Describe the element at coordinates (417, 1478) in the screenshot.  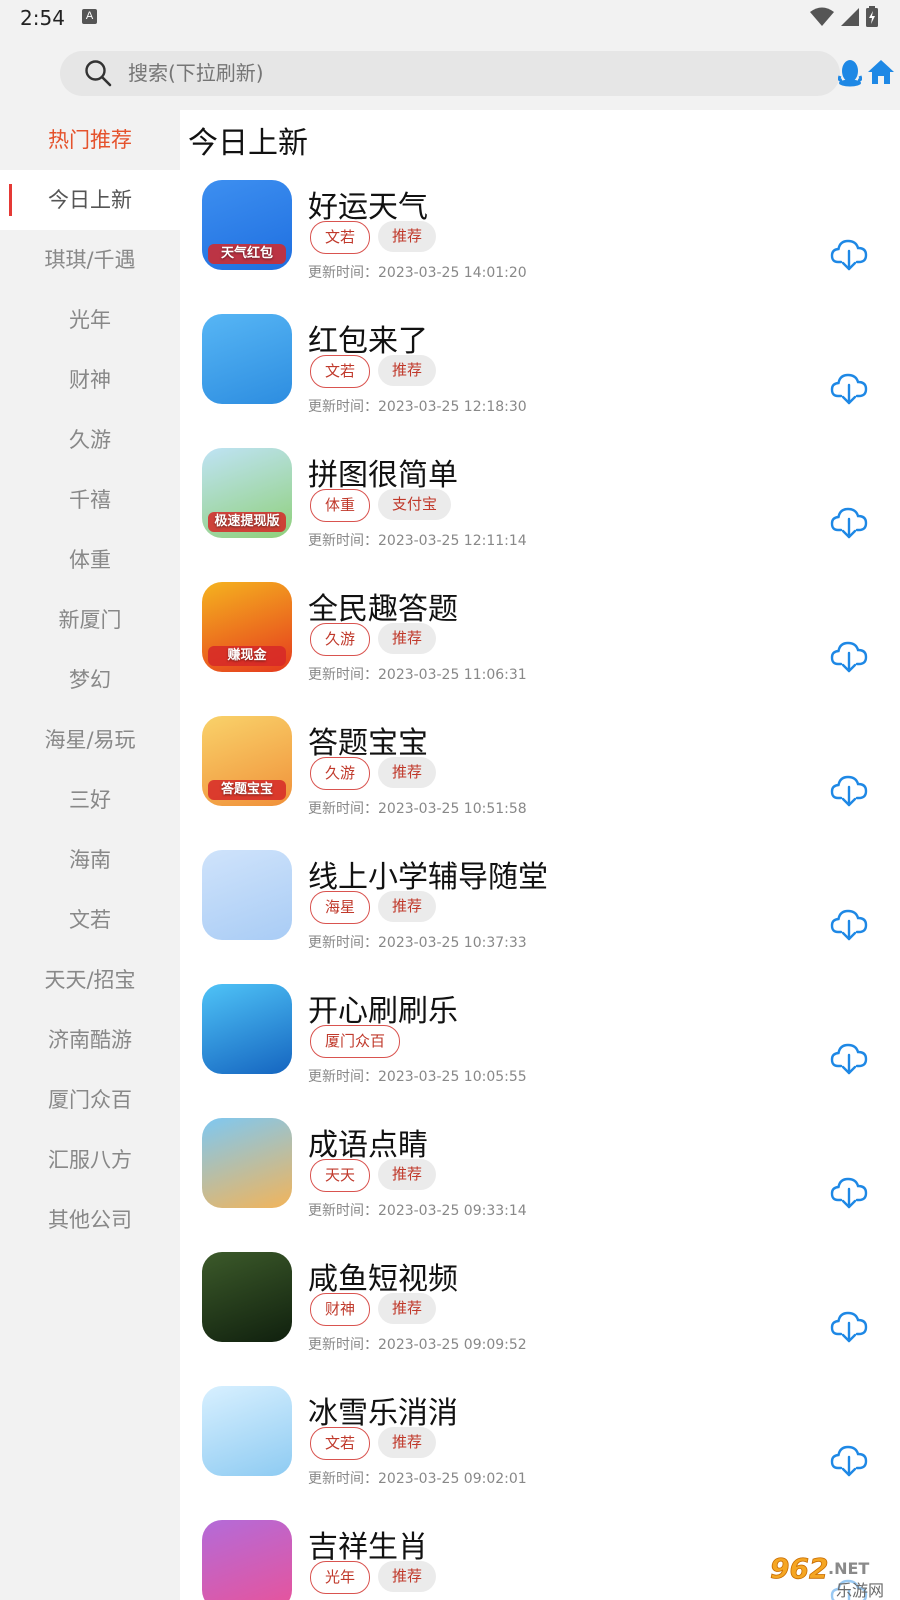
I see `update-time: 更新时间：2023-03-25 09:02:01` at that location.